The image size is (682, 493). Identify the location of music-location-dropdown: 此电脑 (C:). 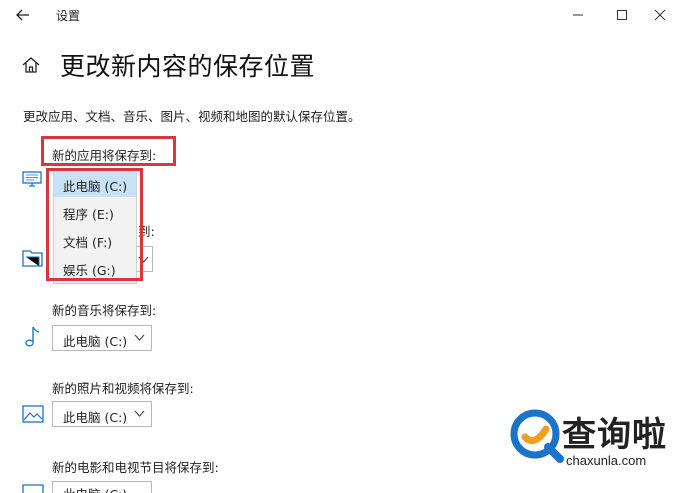
(102, 338).